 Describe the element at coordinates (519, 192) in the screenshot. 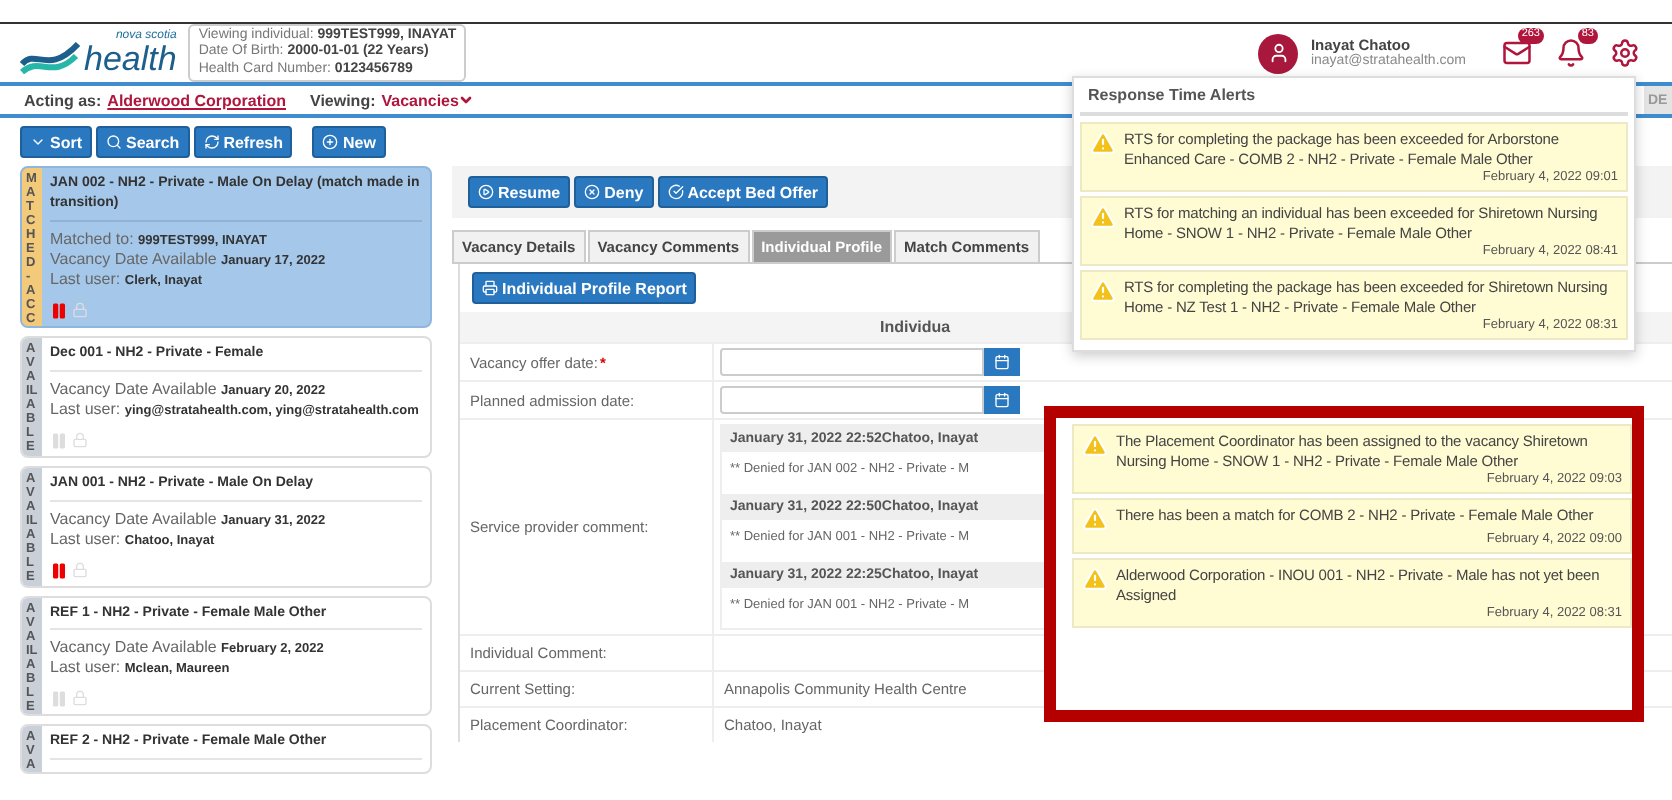

I see `action-button: Resume` at that location.